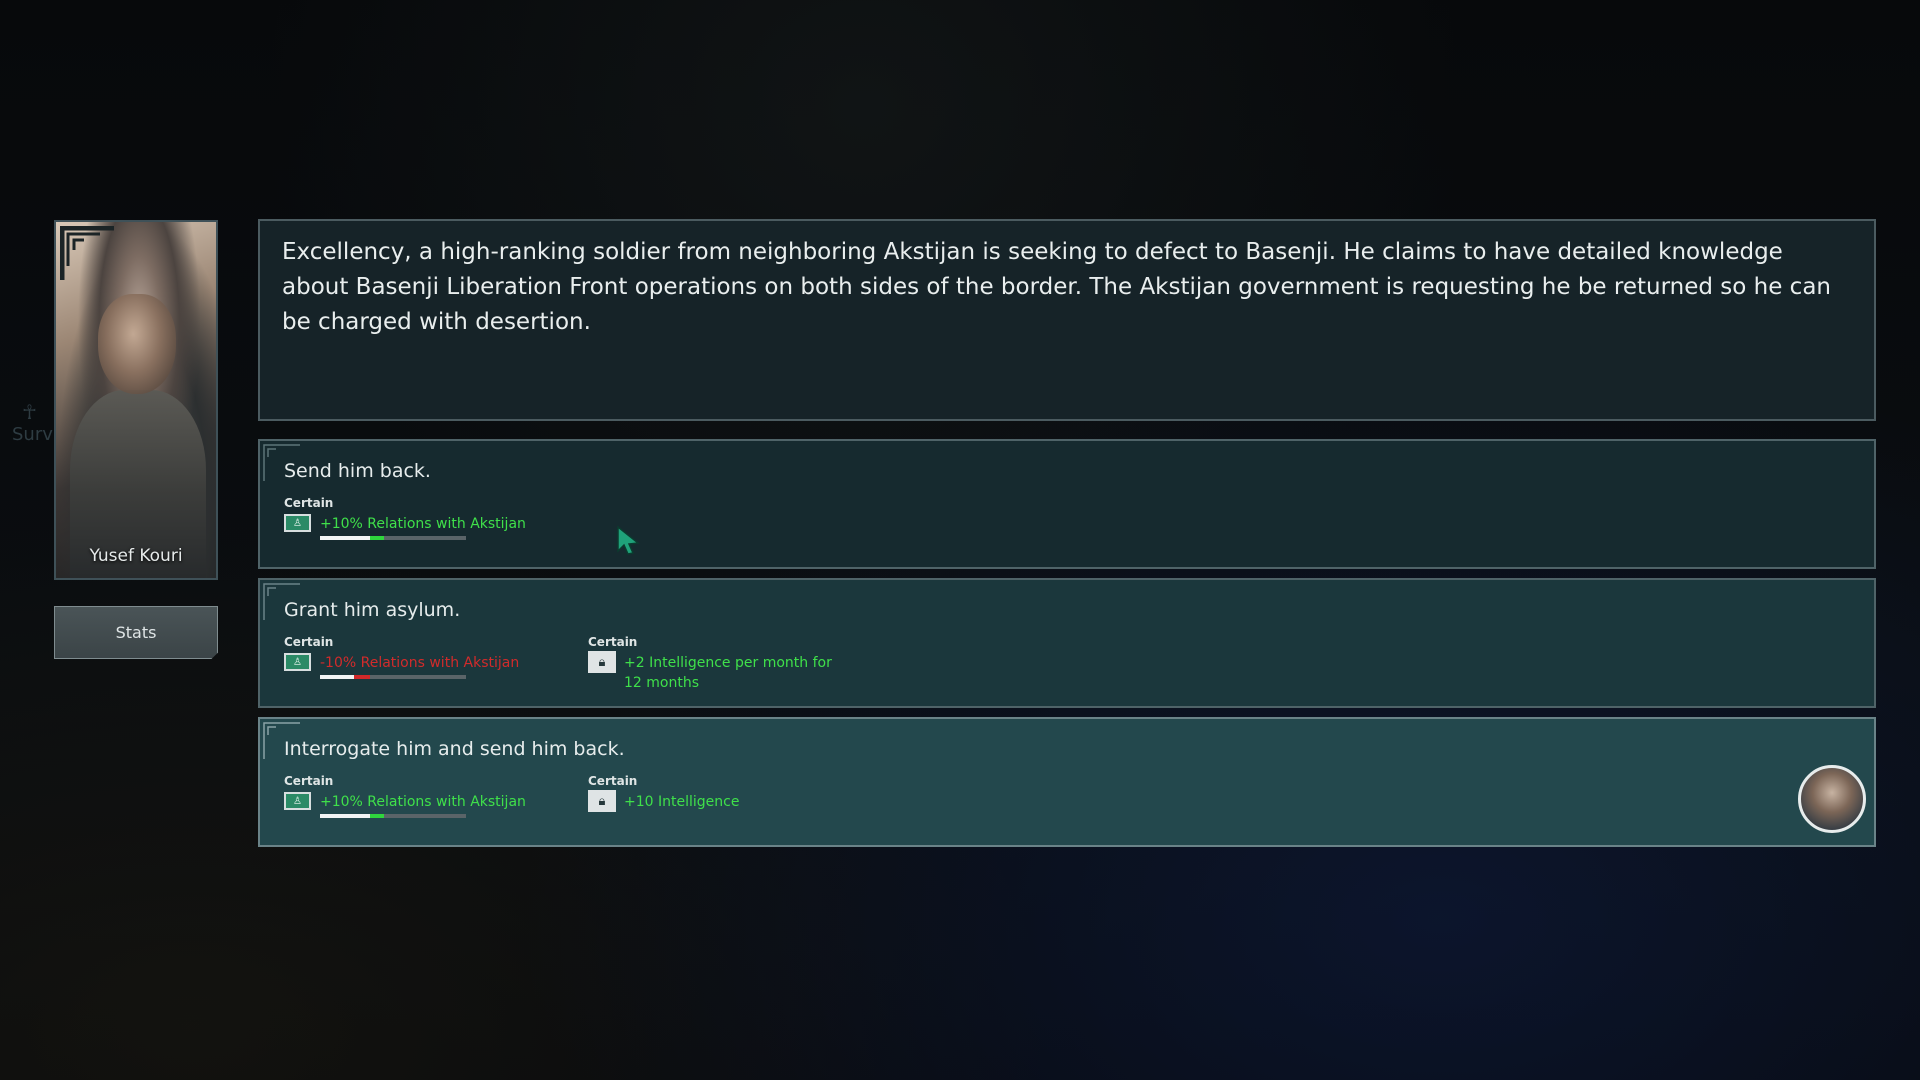 The height and width of the screenshot is (1080, 1920). I want to click on side-menu-ghost-label: Surv, so click(32, 434).